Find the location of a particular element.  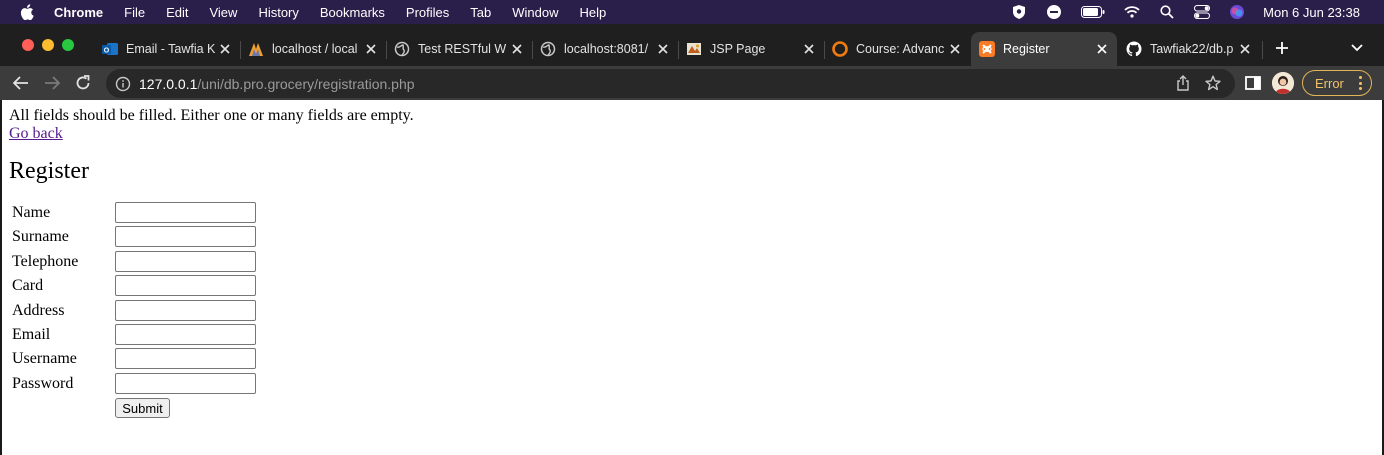

menu-app-name: Chrome is located at coordinates (78, 12).